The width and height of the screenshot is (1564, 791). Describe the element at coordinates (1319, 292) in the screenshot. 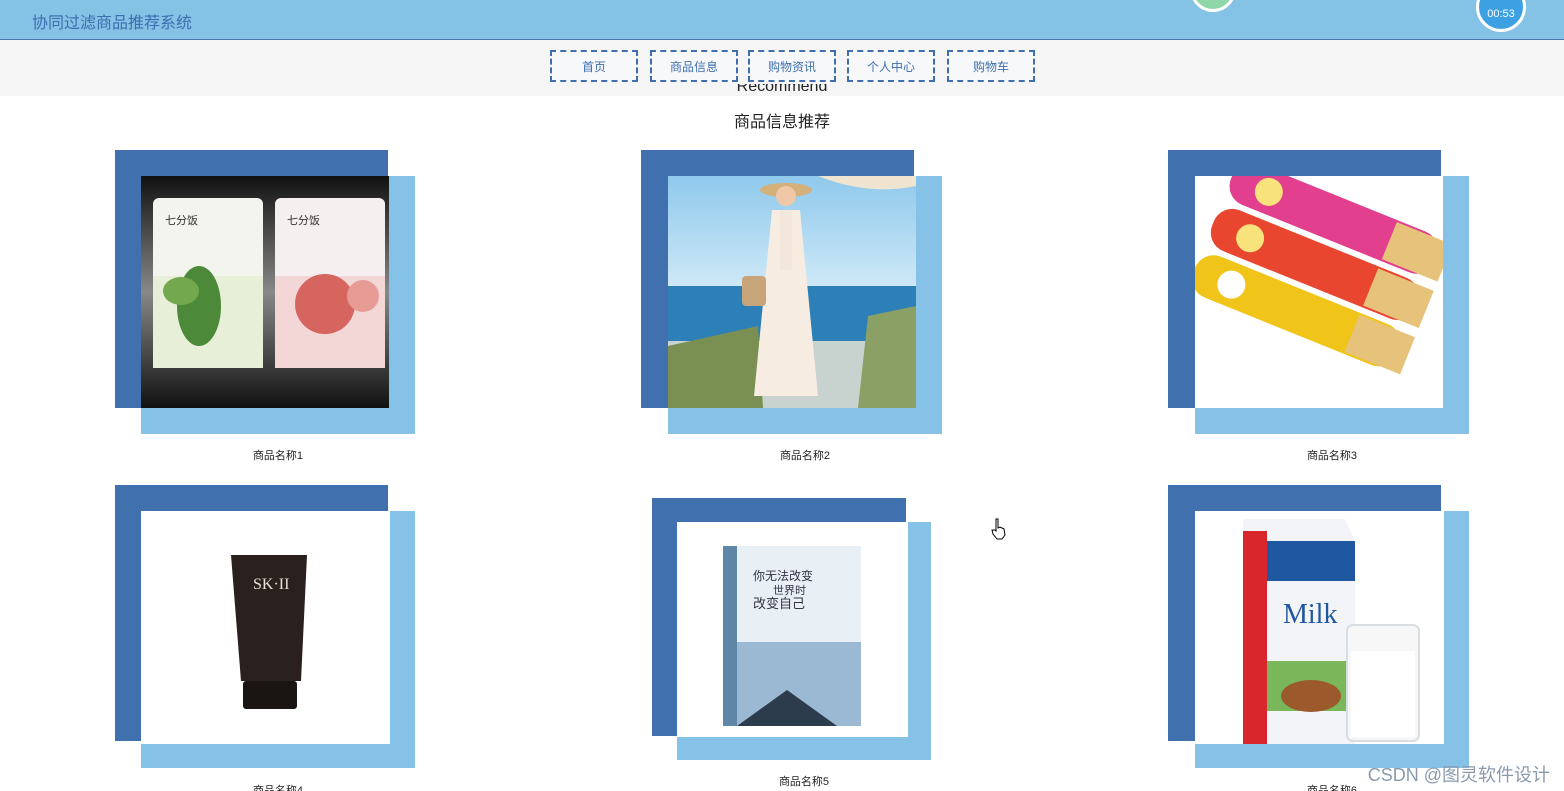

I see `product-image-chips` at that location.